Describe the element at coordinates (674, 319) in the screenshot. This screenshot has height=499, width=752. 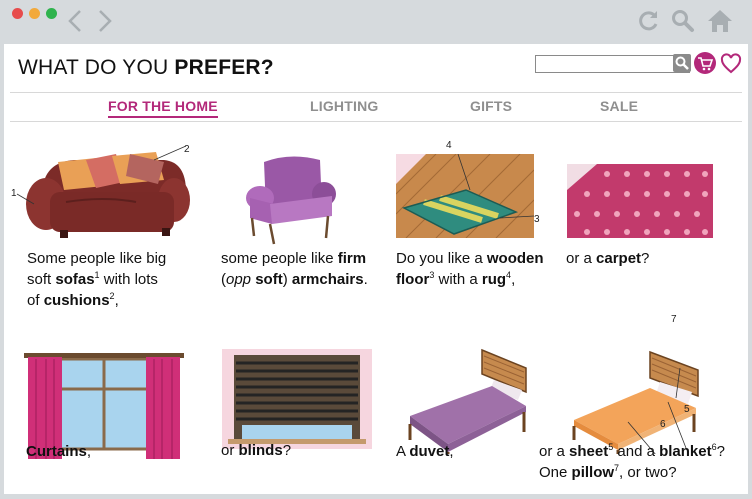
I see `label-number: 7` at that location.